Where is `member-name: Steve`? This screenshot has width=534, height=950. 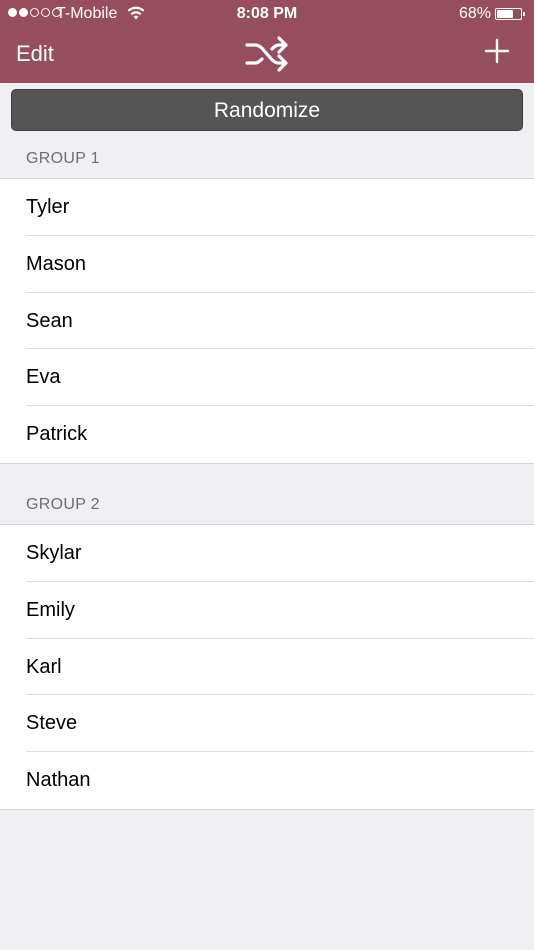
member-name: Steve is located at coordinates (52, 723).